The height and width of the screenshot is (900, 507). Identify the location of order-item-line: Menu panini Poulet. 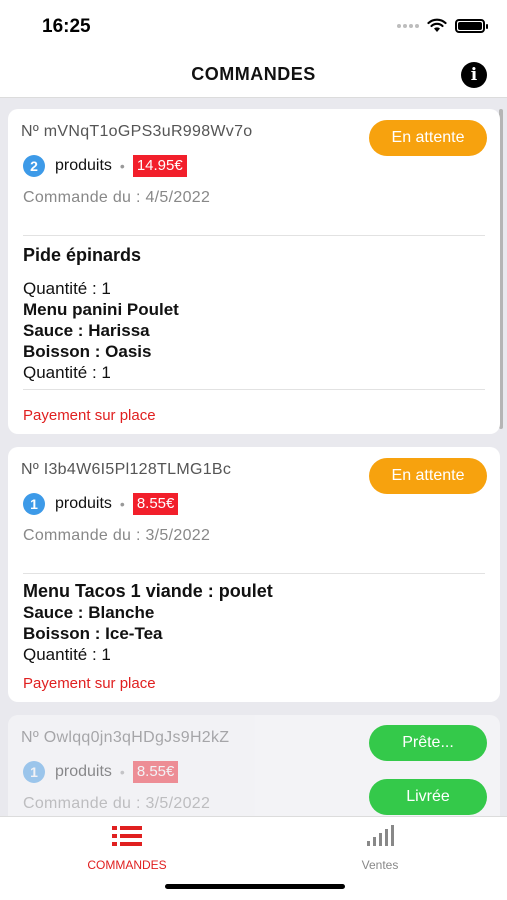
(101, 309).